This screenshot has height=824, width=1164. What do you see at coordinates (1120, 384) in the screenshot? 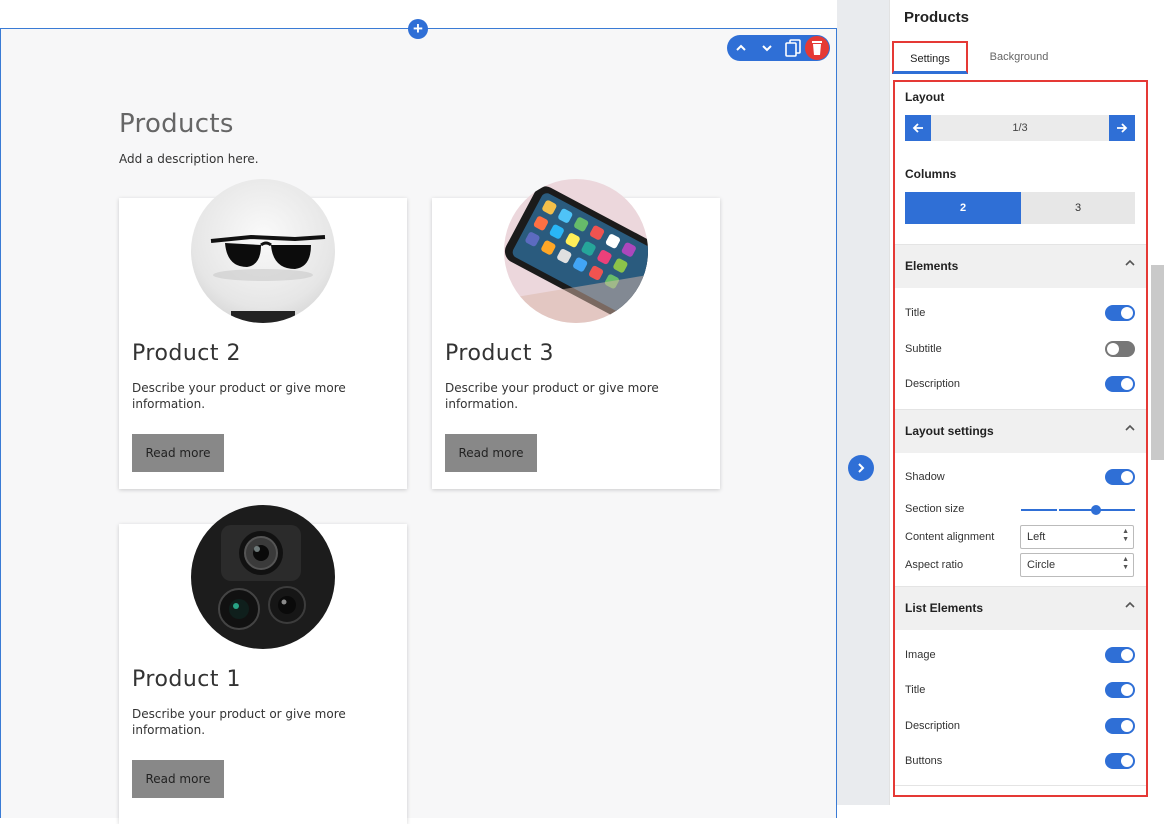
I see `element-description-toggle` at bounding box center [1120, 384].